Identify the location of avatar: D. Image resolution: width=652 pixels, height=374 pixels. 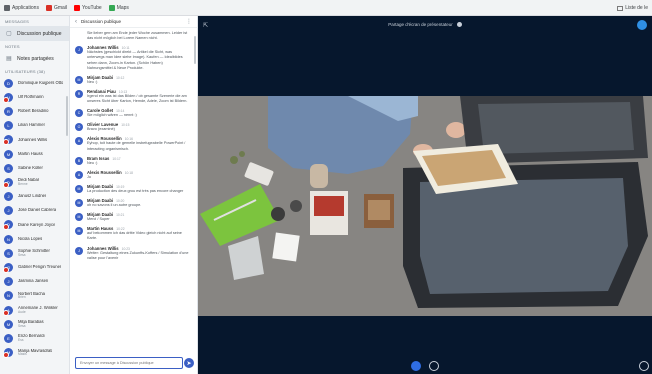
(8, 225).